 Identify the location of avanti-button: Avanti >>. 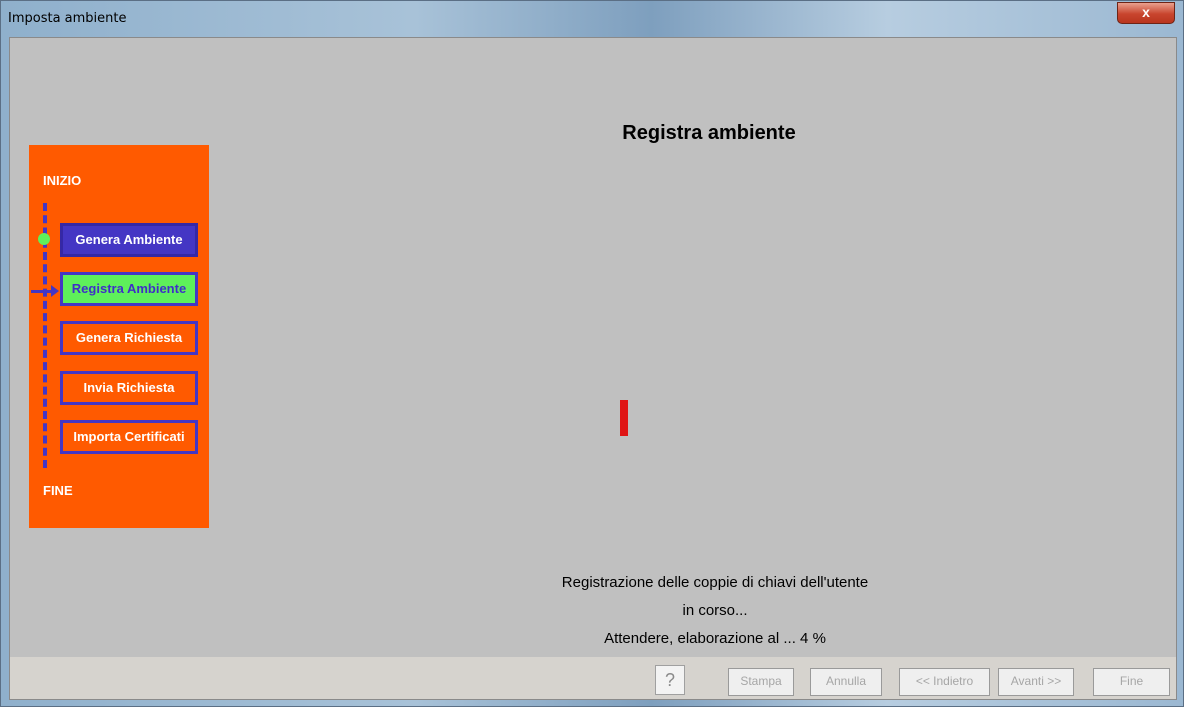
(1036, 682).